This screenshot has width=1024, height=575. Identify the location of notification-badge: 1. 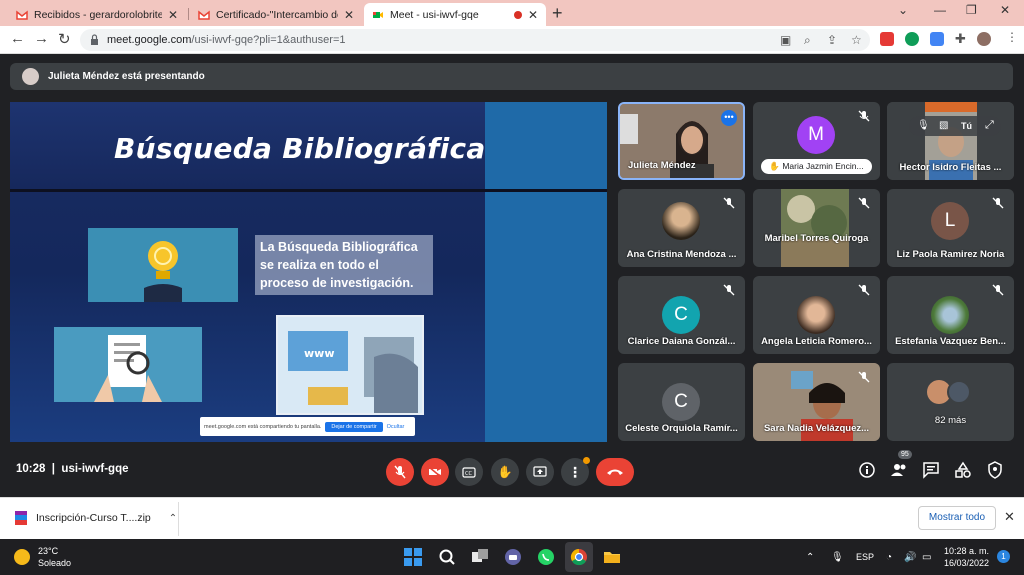
(1003, 556).